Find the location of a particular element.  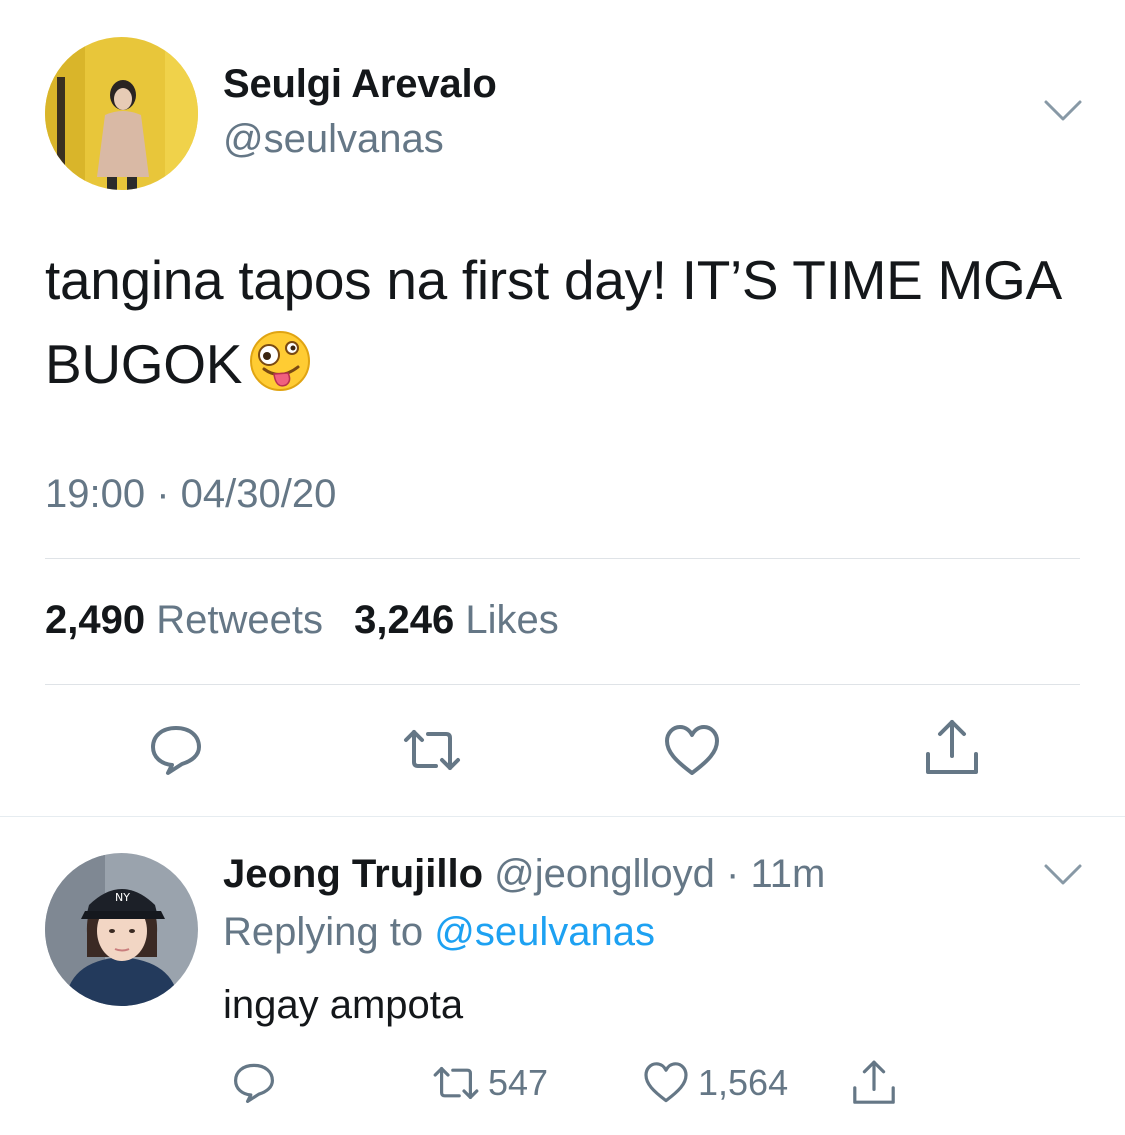

reply-like-button: 1,564 is located at coordinates (715, 1083).